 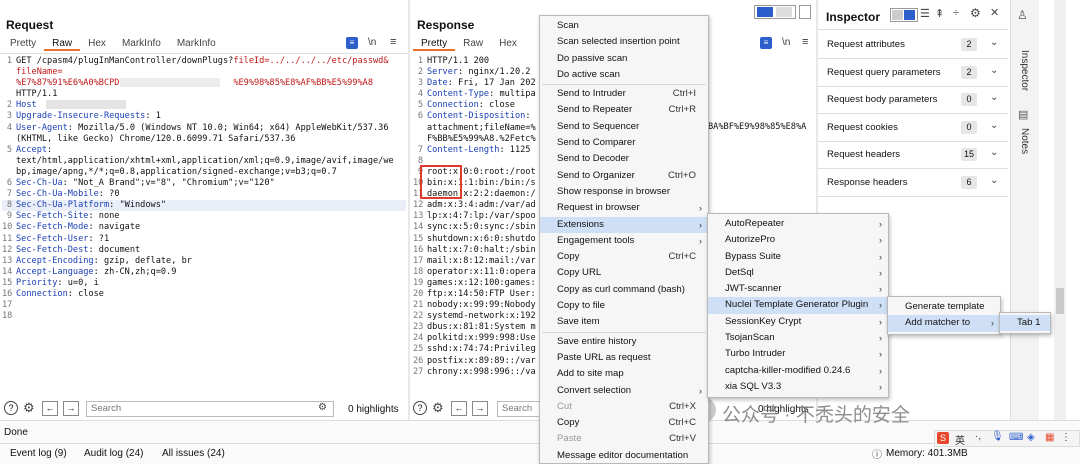 What do you see at coordinates (352, 43) in the screenshot?
I see `request-wrap-icon: ≡` at bounding box center [352, 43].